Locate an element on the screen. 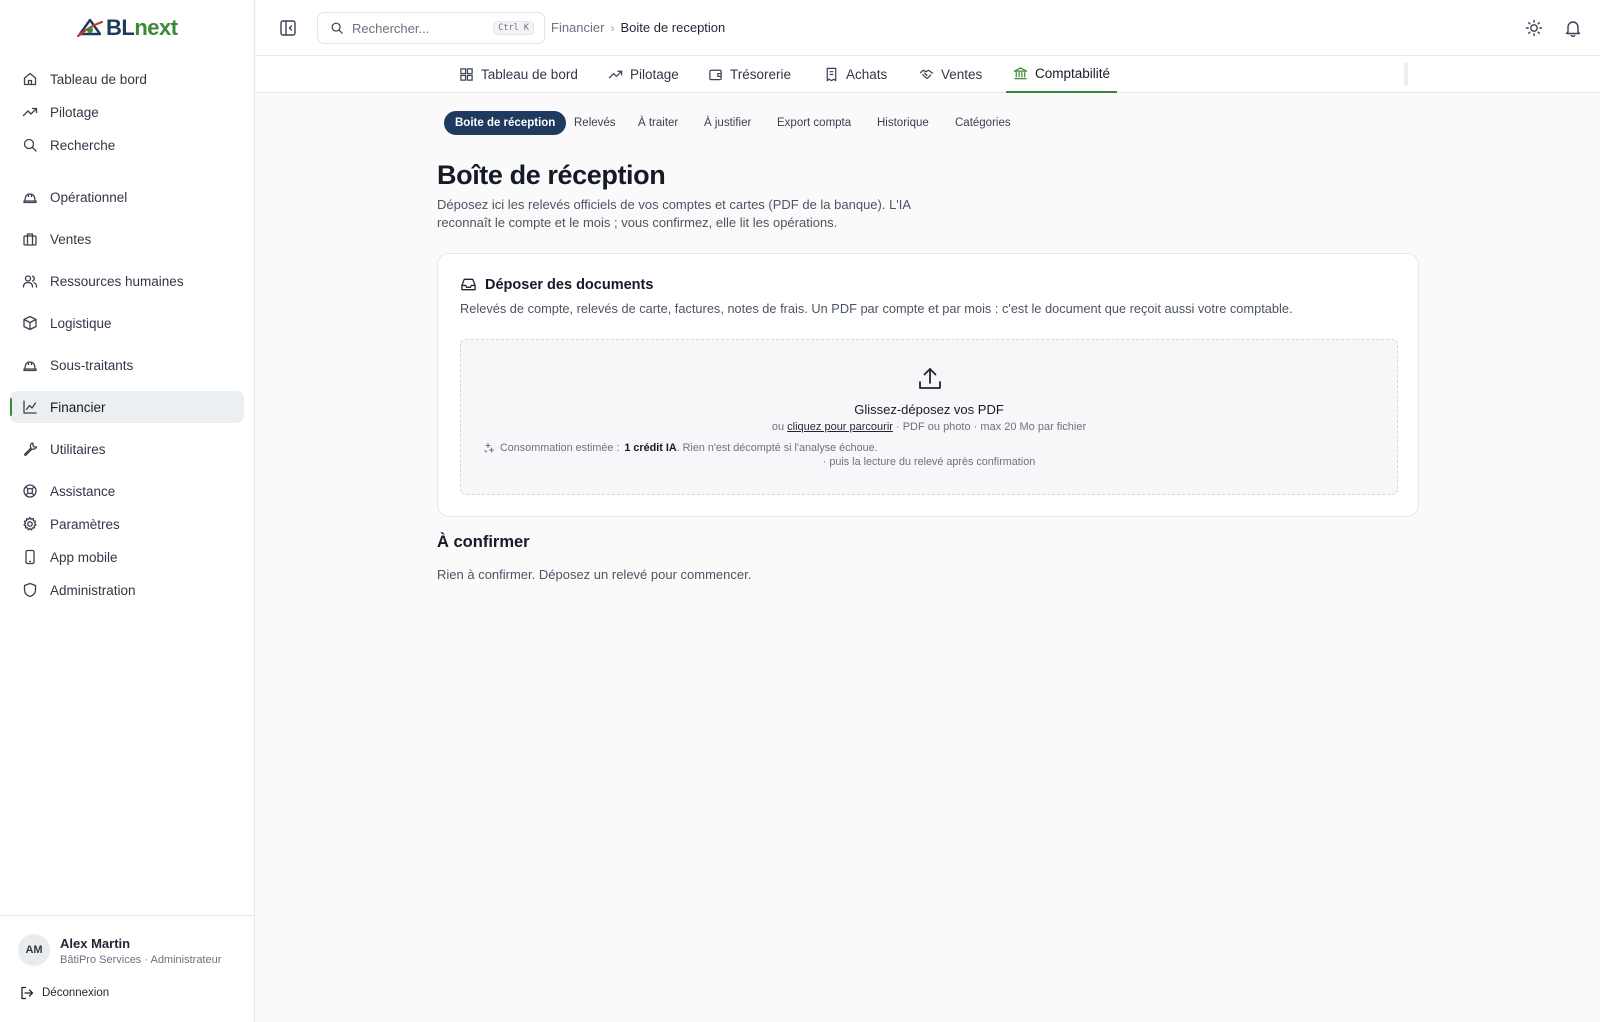 This screenshot has width=1600, height=1022. subtab-a-justifier: À justifier is located at coordinates (727, 123).